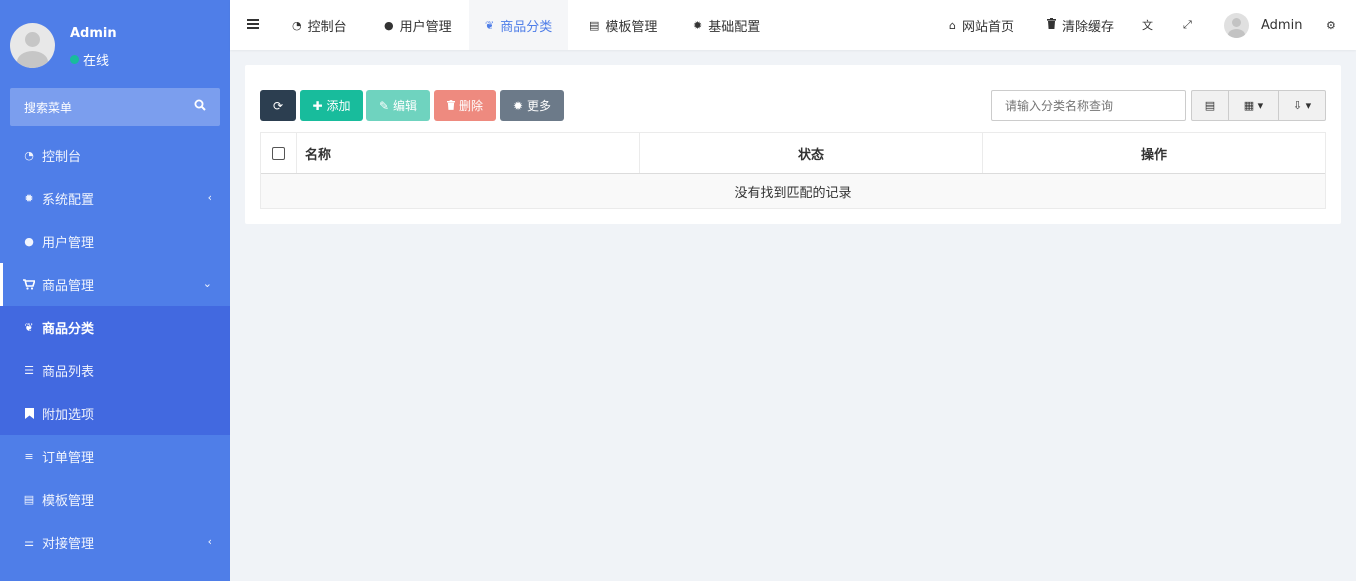 The height and width of the screenshot is (581, 1356). I want to click on refresh-button: ⟳, so click(278, 105).